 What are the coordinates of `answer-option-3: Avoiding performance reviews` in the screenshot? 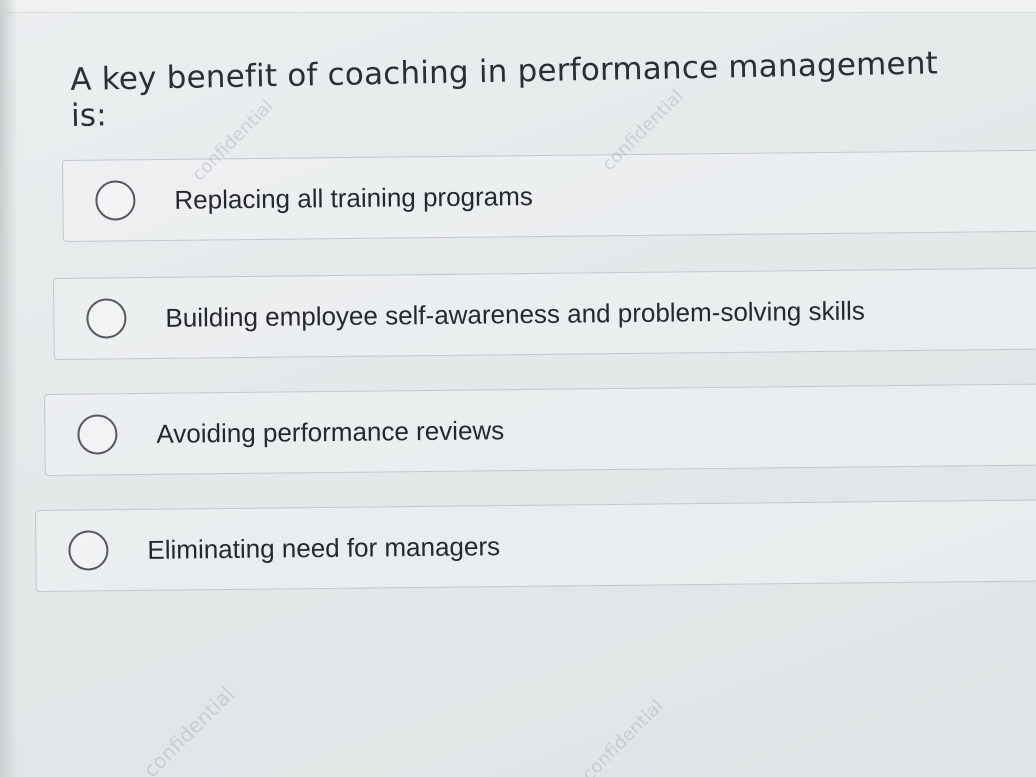 It's located at (540, 429).